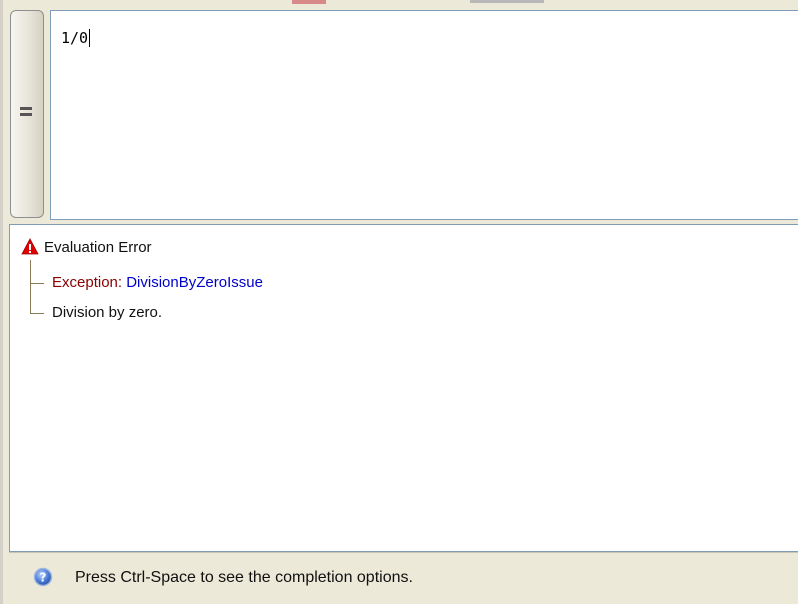 Image resolution: width=798 pixels, height=604 pixels. I want to click on exception-node: Exception: DivisionByZeroIssue, so click(157, 283).